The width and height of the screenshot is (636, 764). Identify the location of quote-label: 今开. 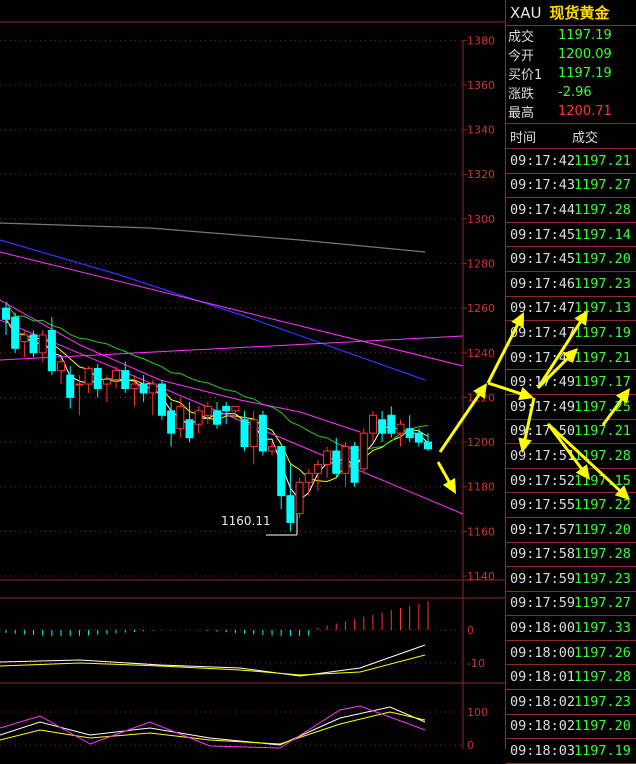
(521, 56).